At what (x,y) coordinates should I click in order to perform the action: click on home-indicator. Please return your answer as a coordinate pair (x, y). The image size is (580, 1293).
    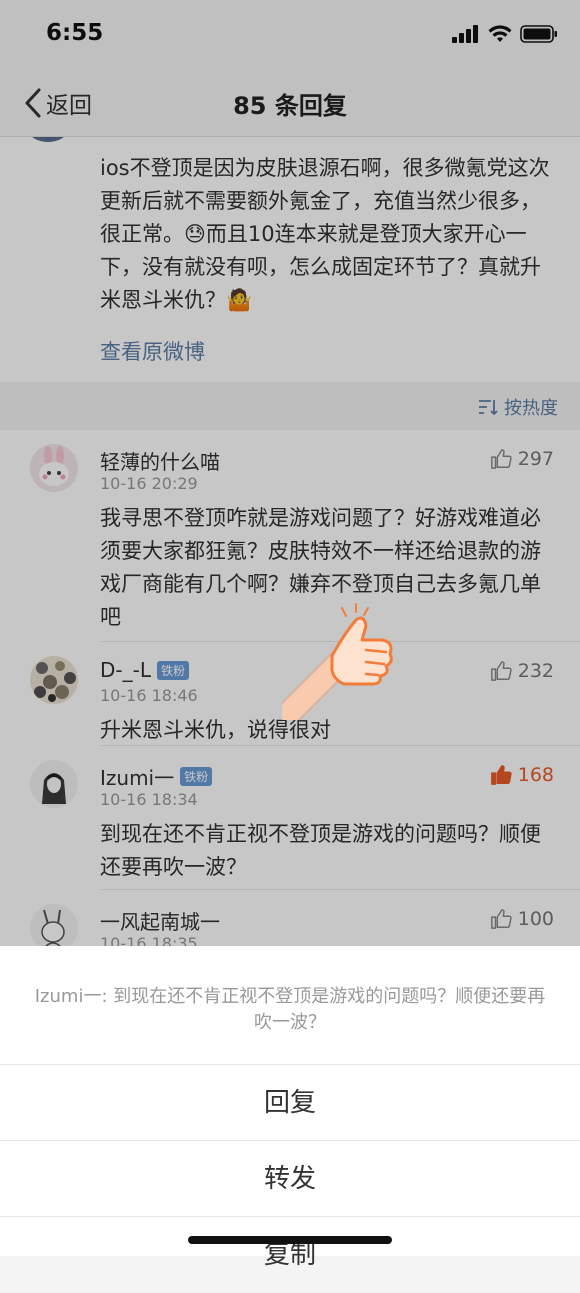
    Looking at the image, I should click on (290, 1240).